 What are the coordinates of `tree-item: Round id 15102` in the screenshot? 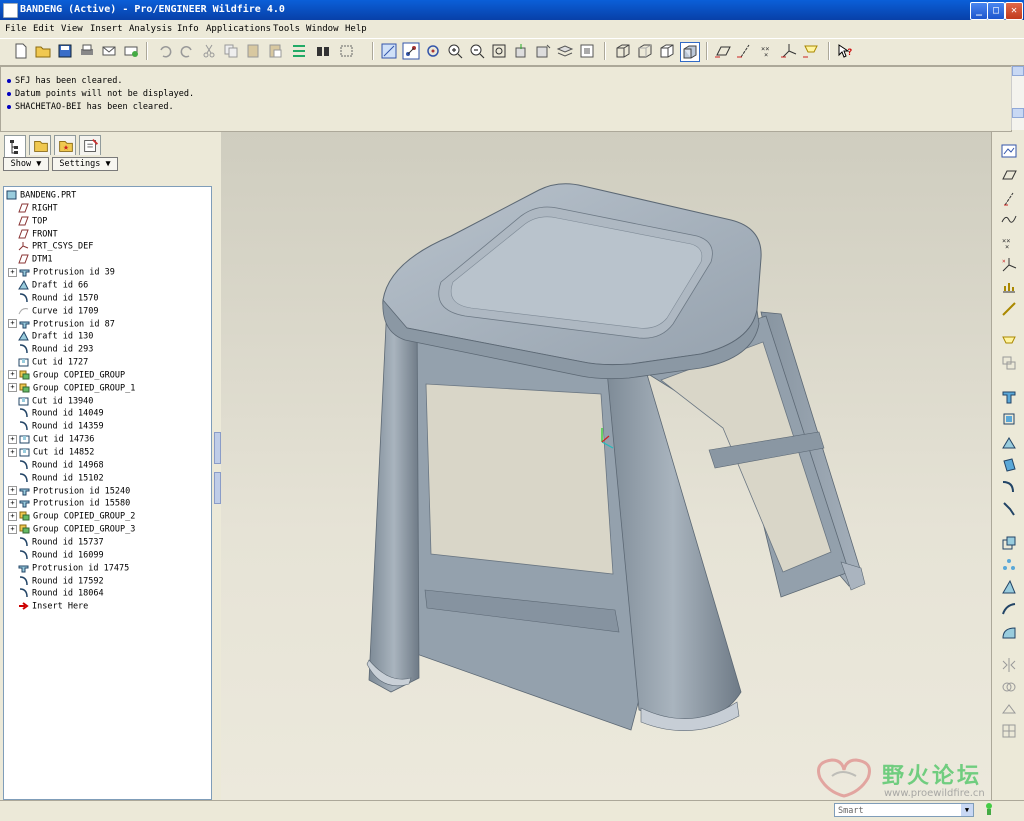 It's located at (56, 478).